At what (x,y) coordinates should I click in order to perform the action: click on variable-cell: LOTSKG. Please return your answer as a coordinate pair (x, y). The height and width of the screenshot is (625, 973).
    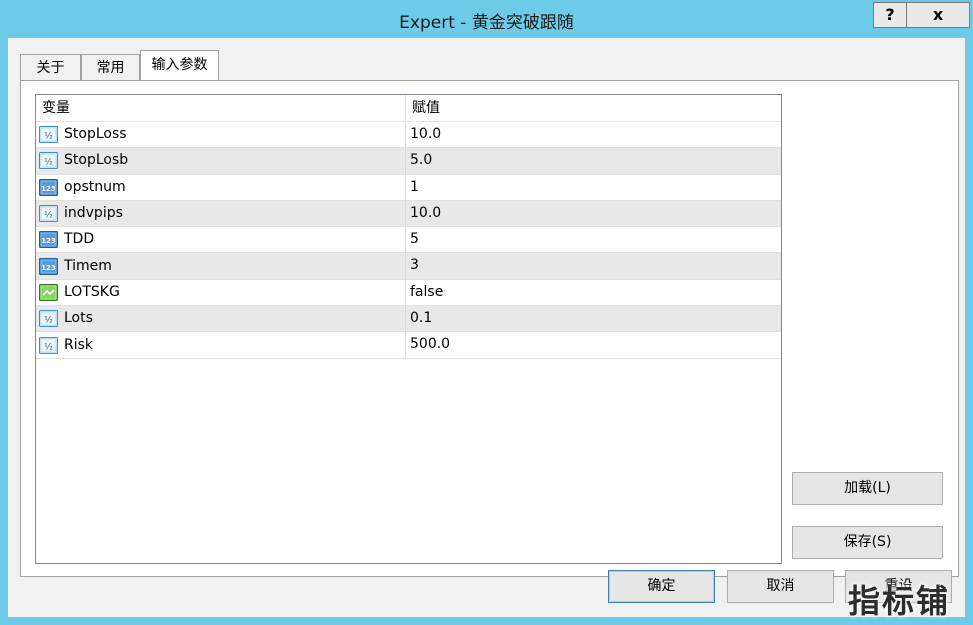
    Looking at the image, I should click on (221, 292).